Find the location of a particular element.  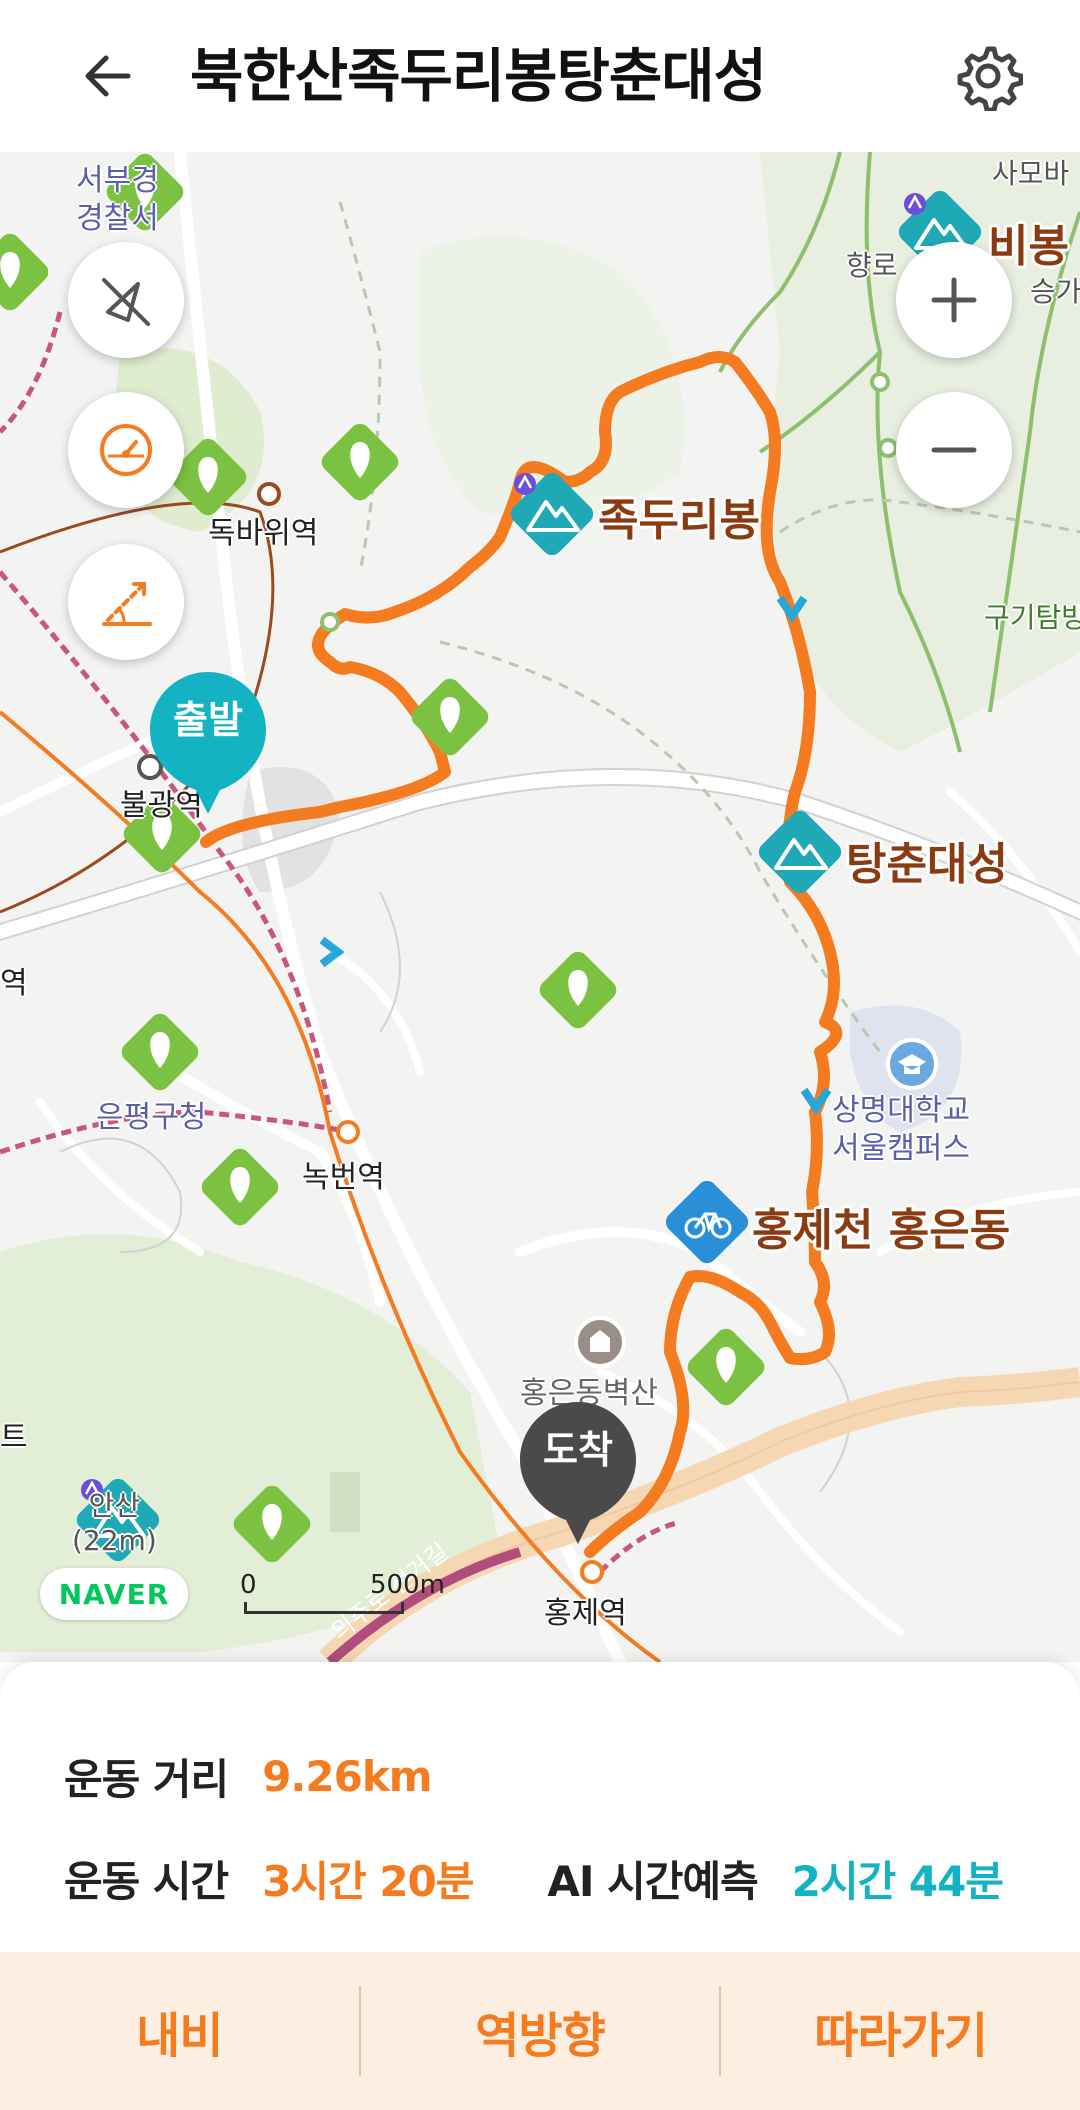

app-header: 북한산족두리봉탕춘대성 is located at coordinates (540, 76).